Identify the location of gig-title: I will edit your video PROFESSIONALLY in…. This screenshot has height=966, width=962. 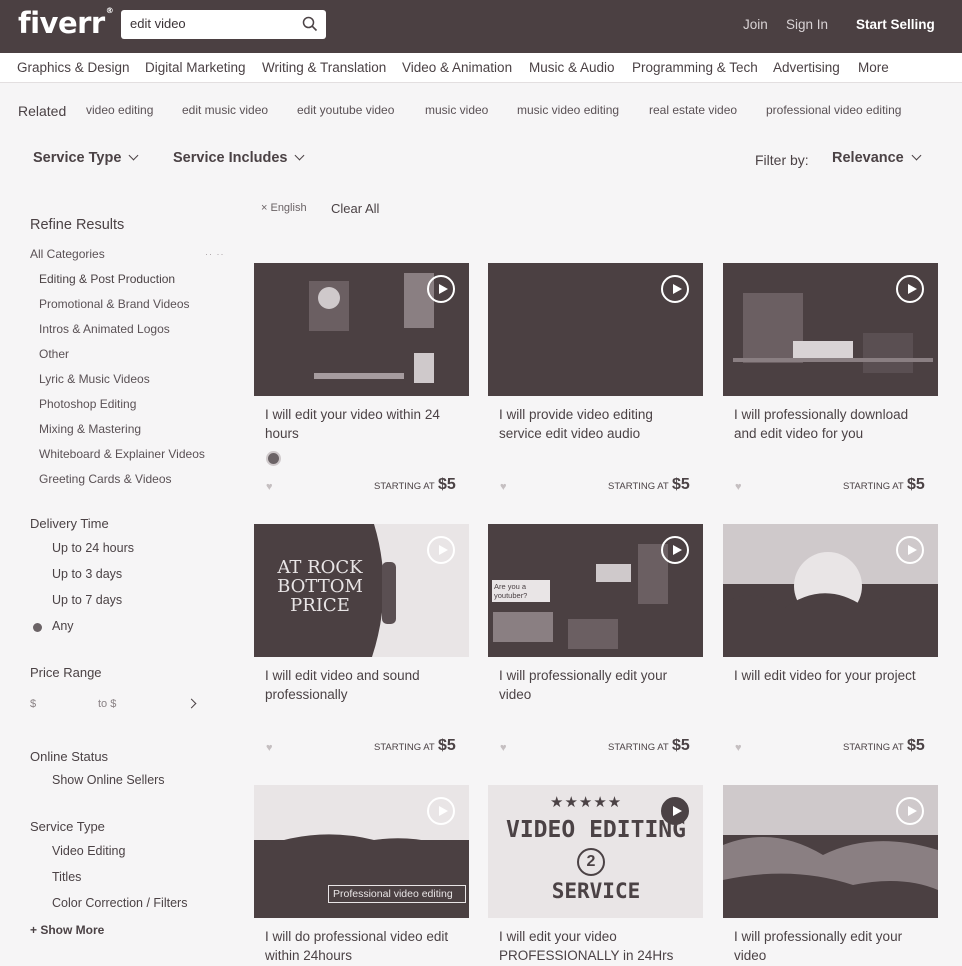
(599, 946).